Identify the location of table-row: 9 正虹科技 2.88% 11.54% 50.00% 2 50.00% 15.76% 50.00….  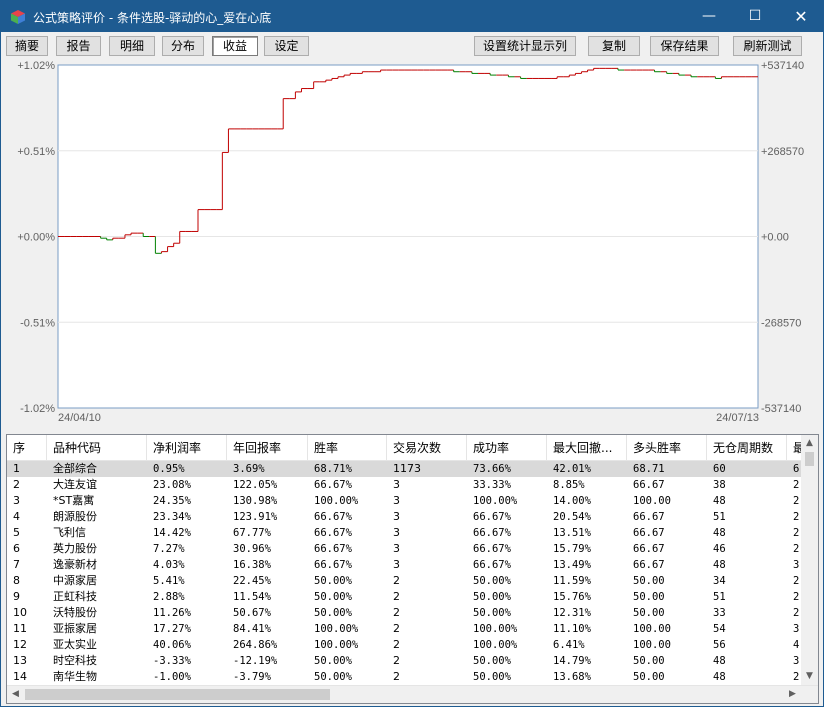
(412, 597).